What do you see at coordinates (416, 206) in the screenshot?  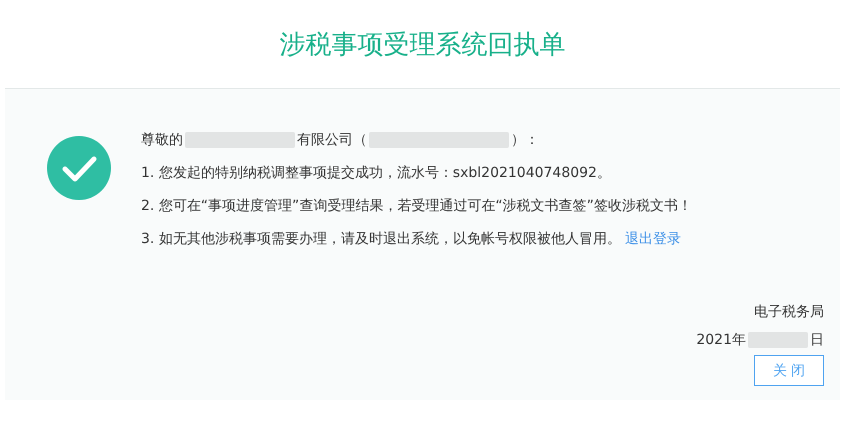 I see `notice-text: 2. 您可在“事项进度管理”查询受理结果，若受理通过可在“涉税文书查签”签收涉税文书！` at bounding box center [416, 206].